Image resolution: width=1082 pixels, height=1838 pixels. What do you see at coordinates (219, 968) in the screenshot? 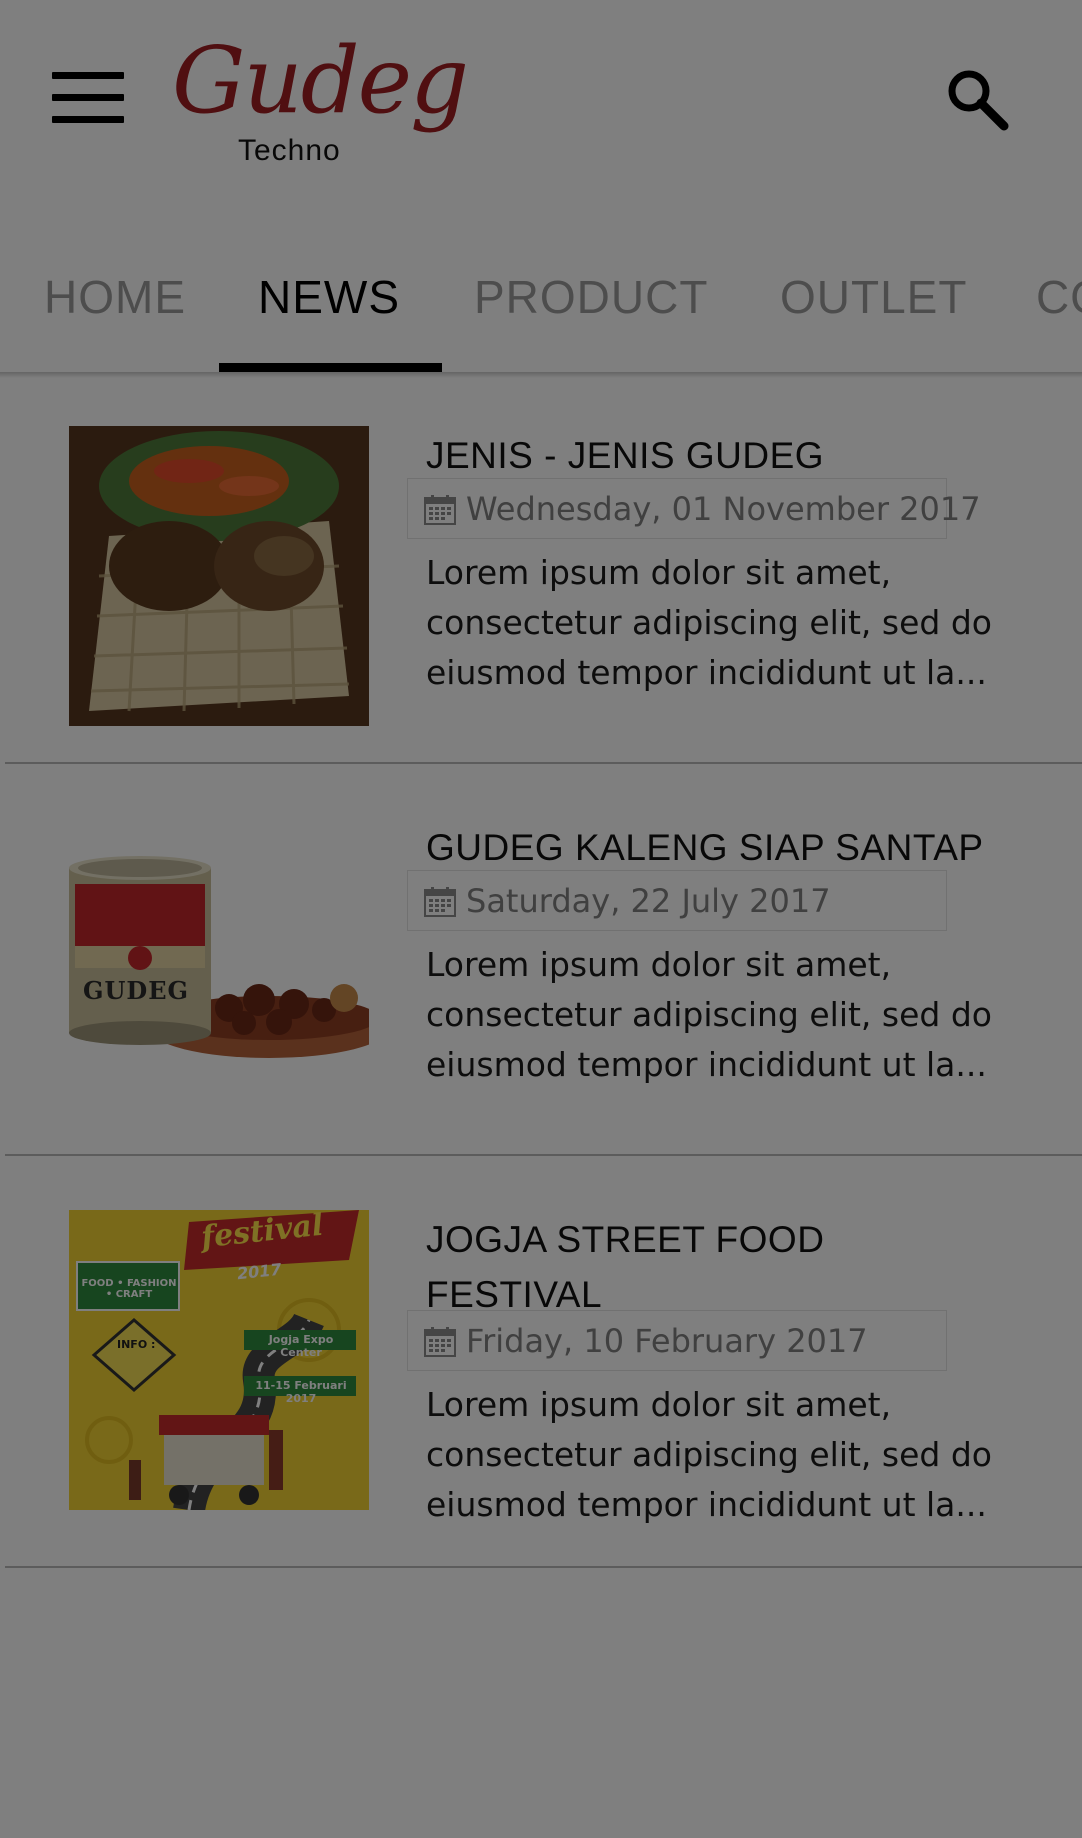
I see `news-thumbnail: GUDEG` at bounding box center [219, 968].